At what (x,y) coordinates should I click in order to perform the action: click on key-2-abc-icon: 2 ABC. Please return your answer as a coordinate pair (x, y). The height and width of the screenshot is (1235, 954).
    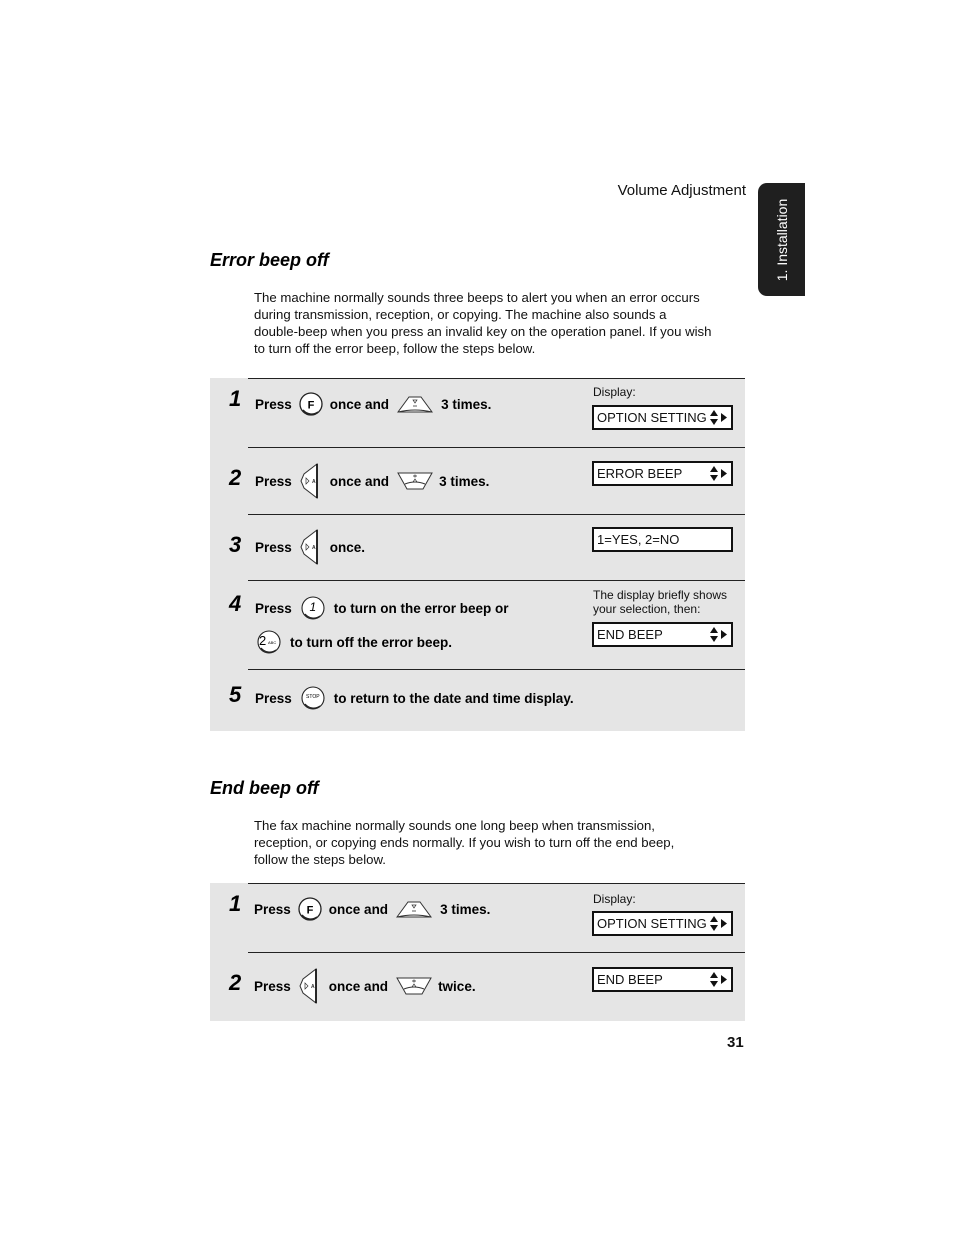
    Looking at the image, I should click on (269, 642).